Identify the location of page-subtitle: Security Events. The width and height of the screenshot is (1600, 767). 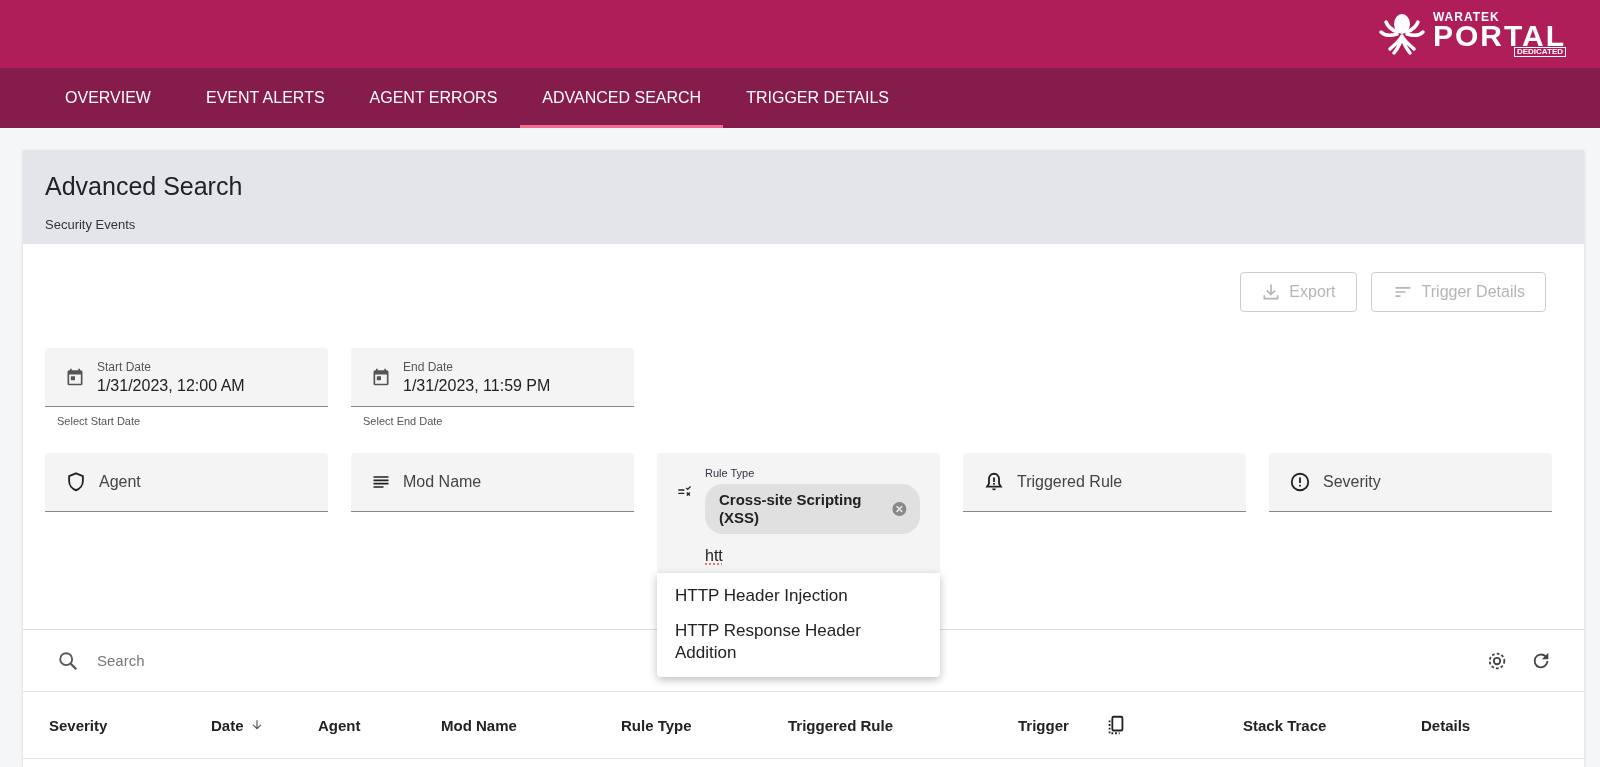
(91, 224).